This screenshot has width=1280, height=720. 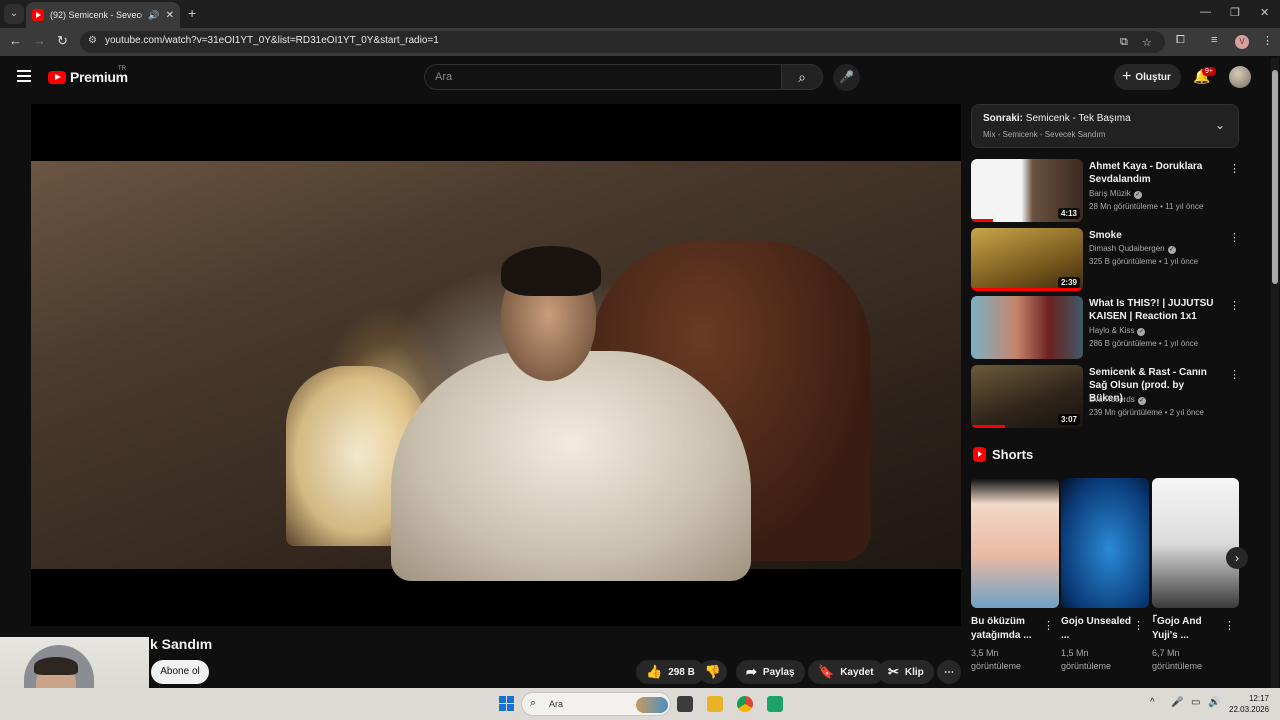 What do you see at coordinates (846, 77) in the screenshot?
I see `microphone-icon: 🎤` at bounding box center [846, 77].